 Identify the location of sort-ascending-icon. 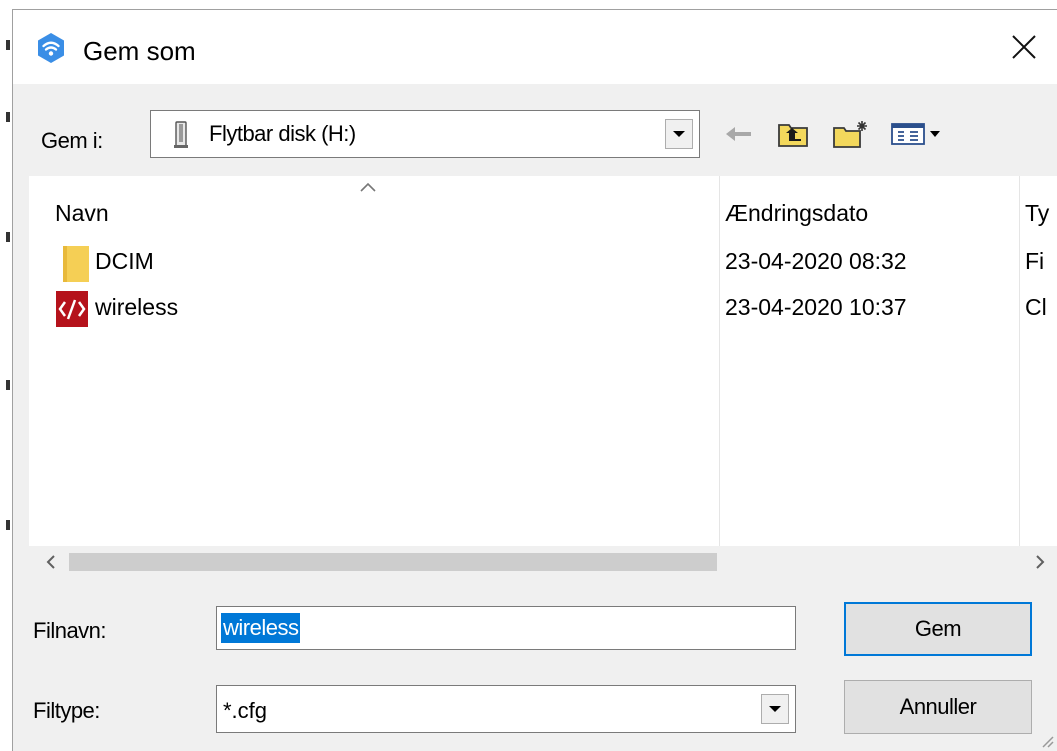
(368, 187).